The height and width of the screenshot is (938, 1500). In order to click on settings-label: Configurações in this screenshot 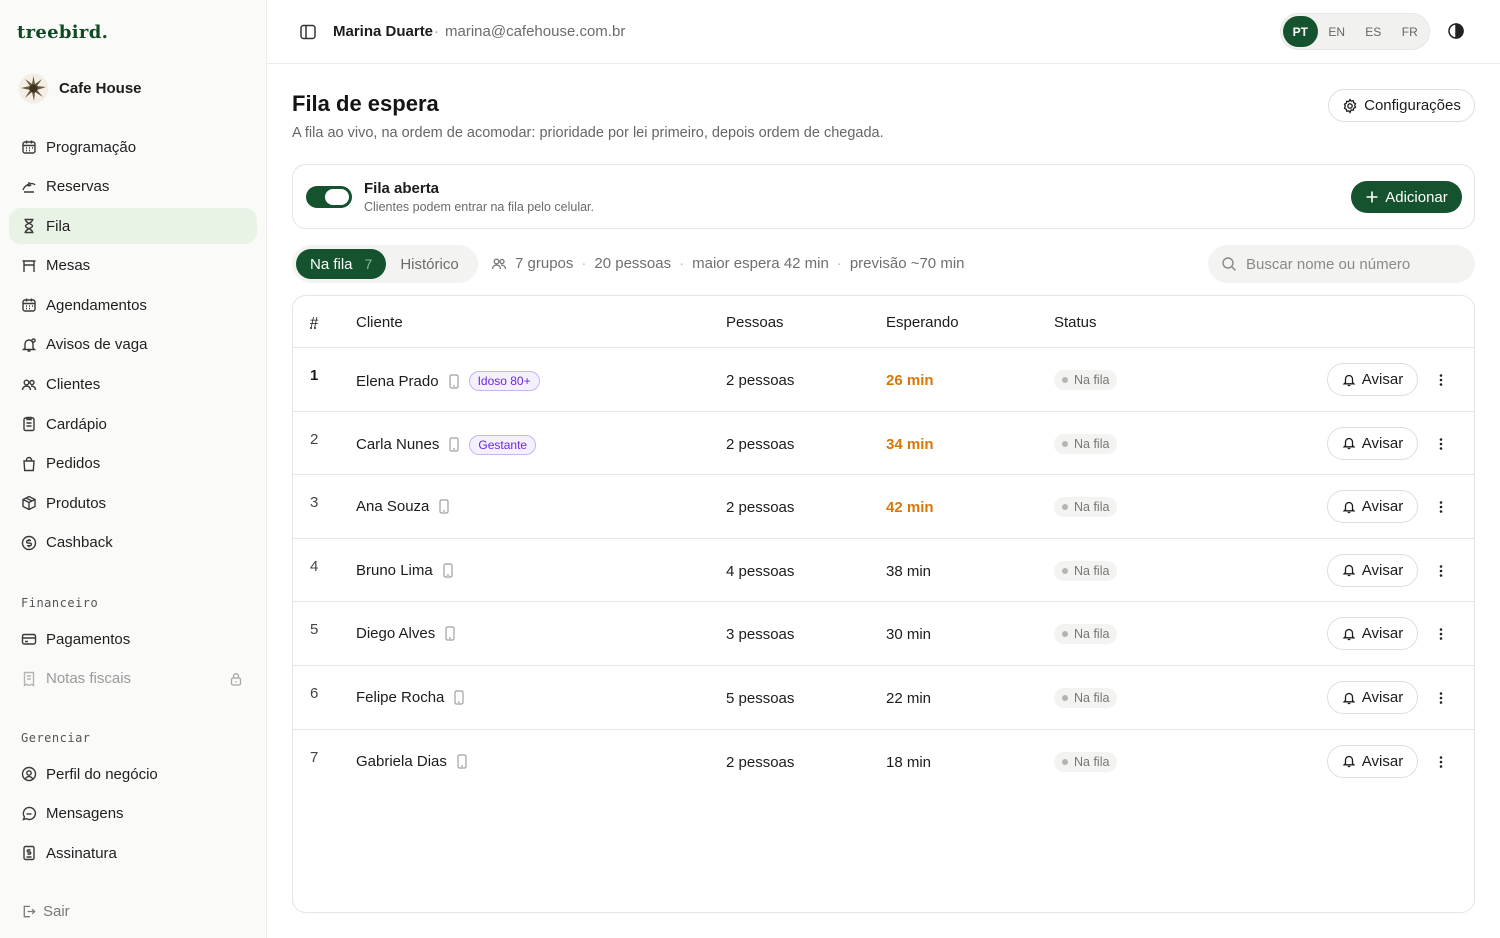, I will do `click(1412, 105)`.